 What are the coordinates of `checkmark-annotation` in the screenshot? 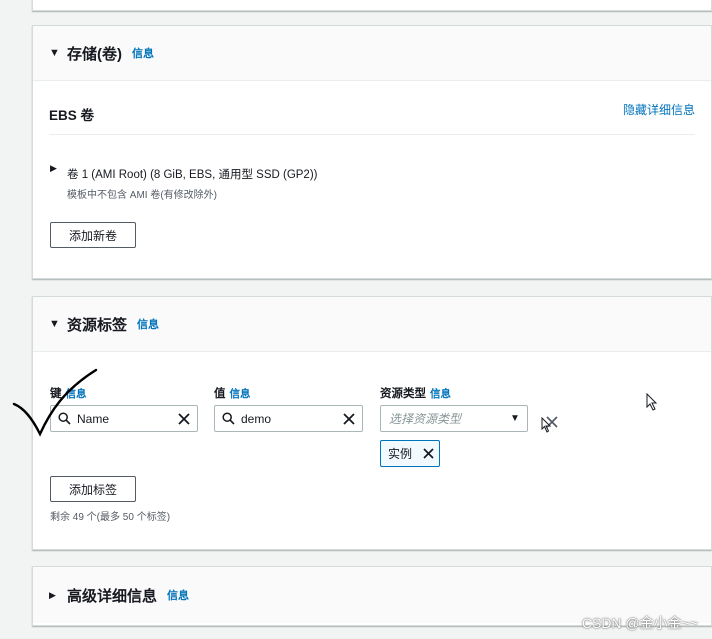 It's located at (55, 402).